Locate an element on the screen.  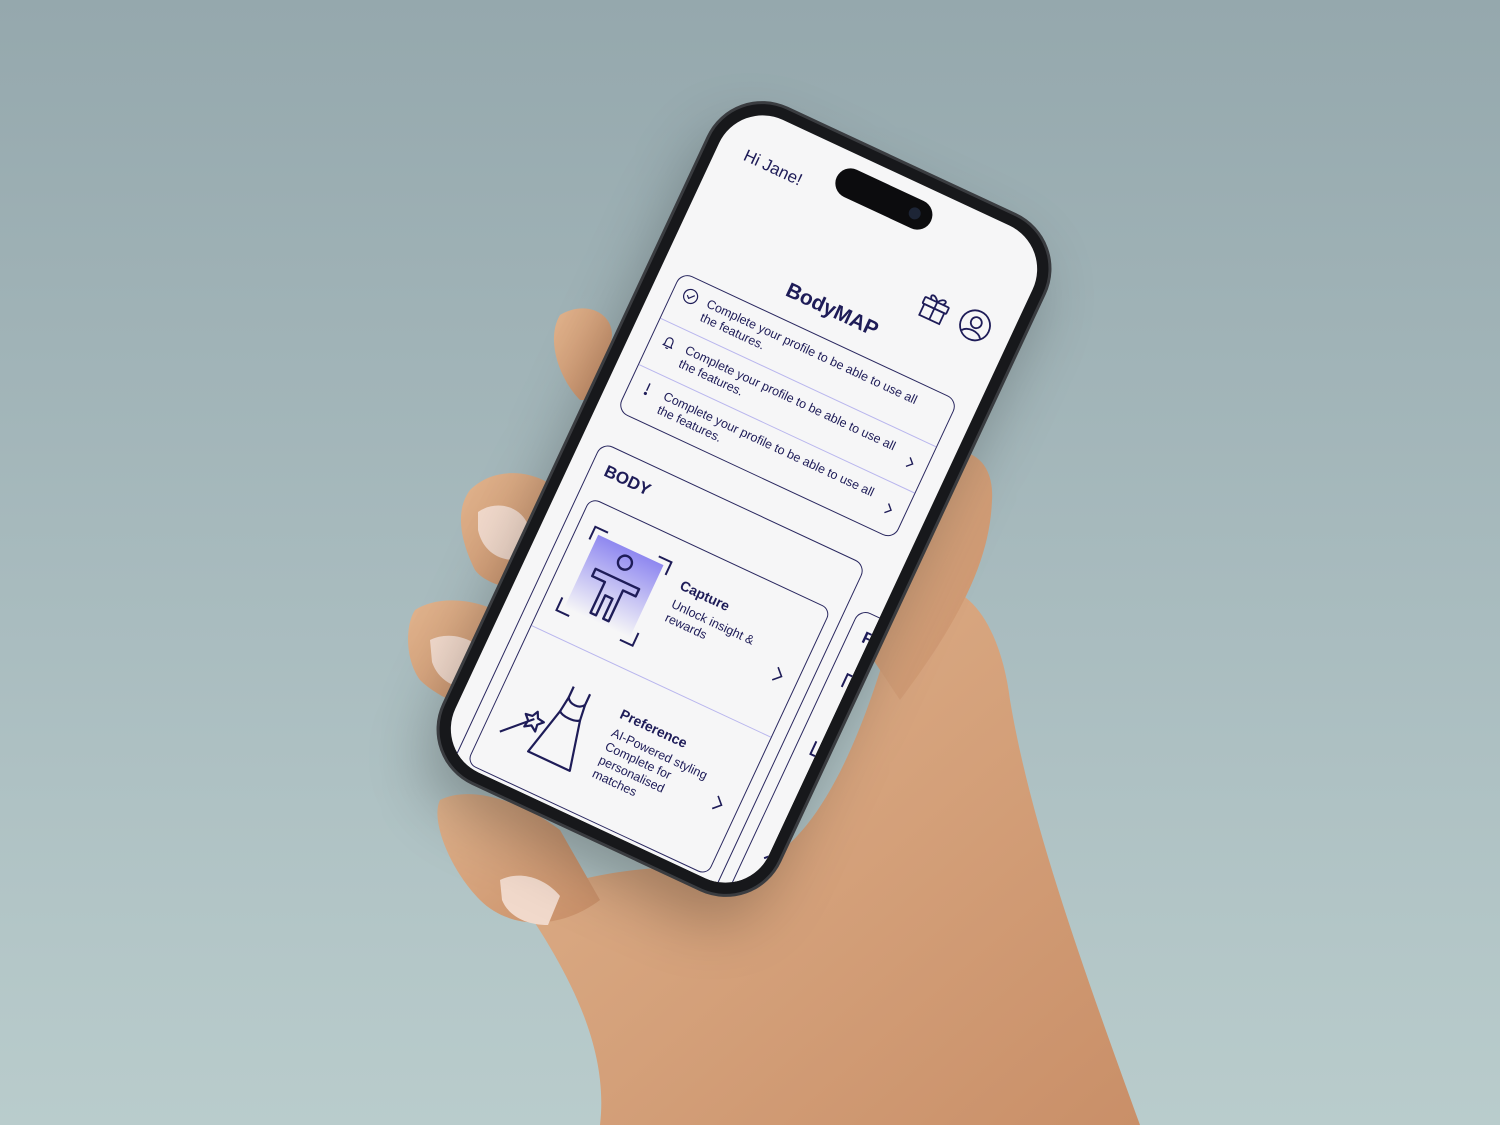
exclamation-icon is located at coordinates (647, 389).